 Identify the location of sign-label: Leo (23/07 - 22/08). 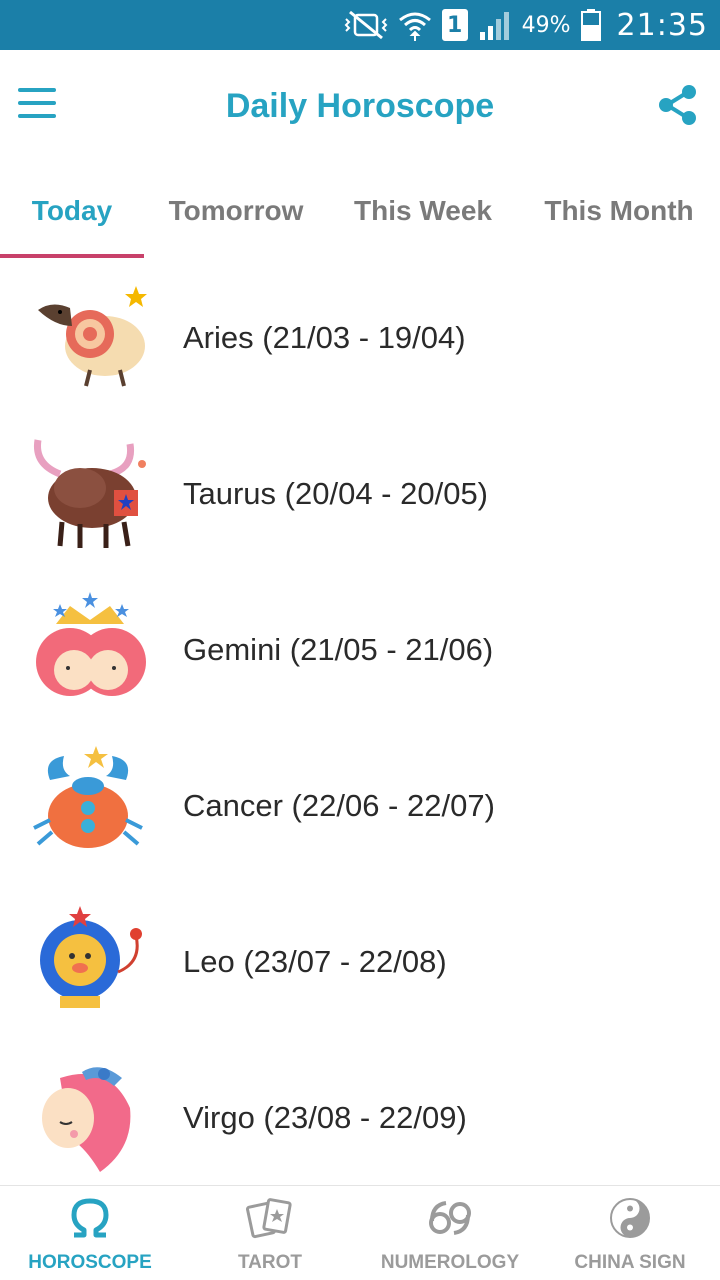
(315, 961).